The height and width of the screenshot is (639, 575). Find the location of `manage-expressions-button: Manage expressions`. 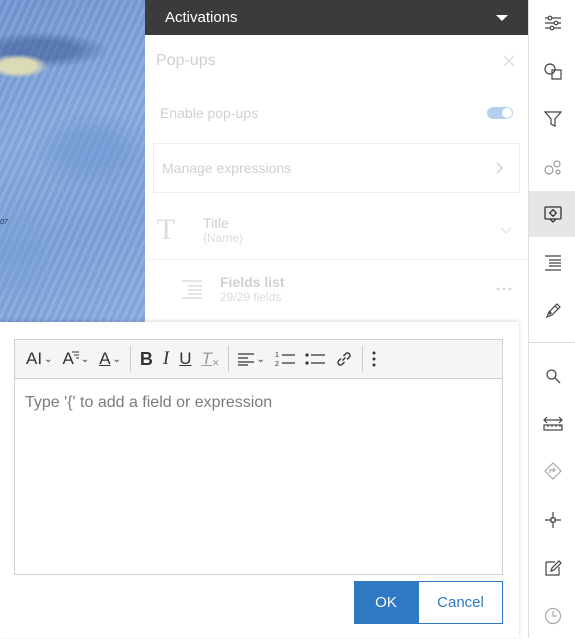

manage-expressions-button: Manage expressions is located at coordinates (336, 168).